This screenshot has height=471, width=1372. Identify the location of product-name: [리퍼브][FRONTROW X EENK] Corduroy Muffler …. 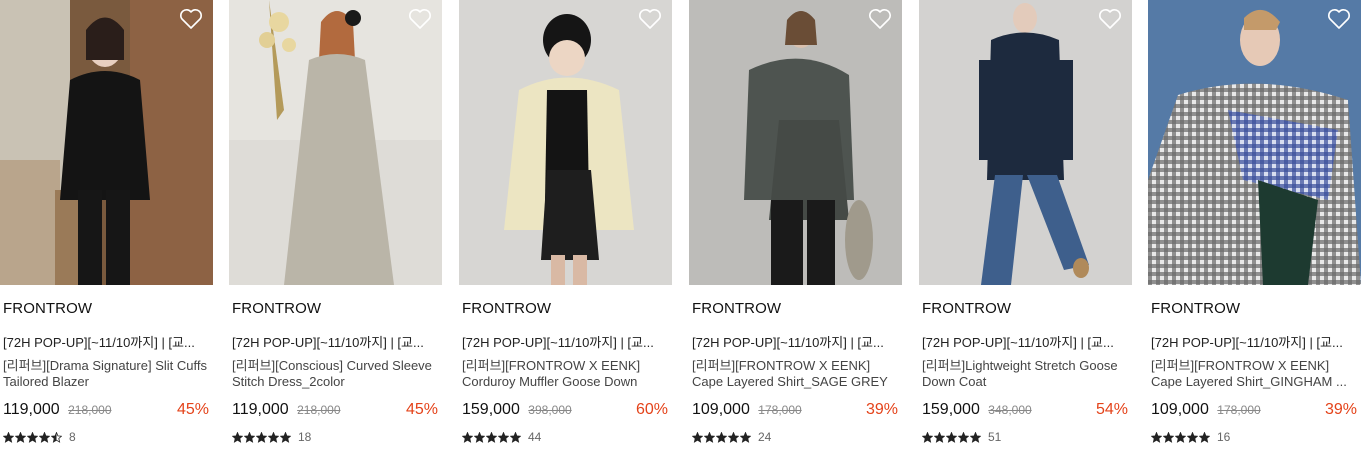
(565, 374).